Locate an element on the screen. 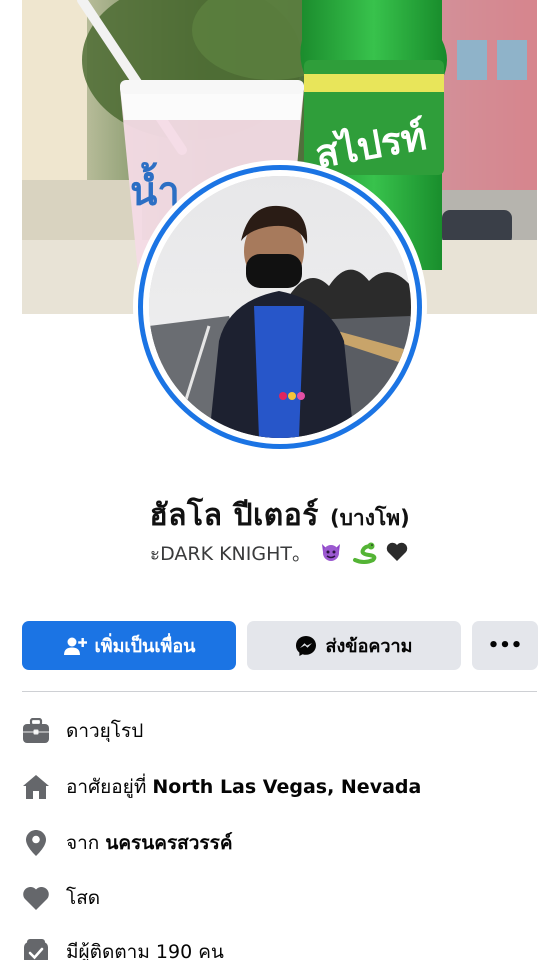  more-label: ••• is located at coordinates (505, 645).